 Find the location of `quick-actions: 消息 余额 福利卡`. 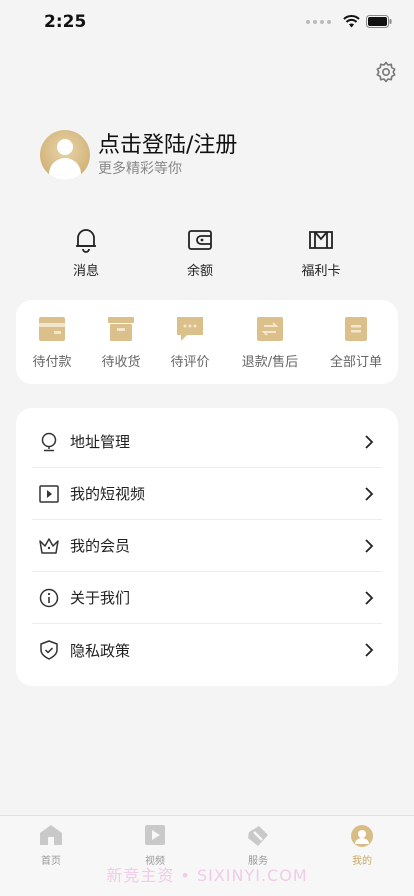

quick-actions: 消息 余额 福利卡 is located at coordinates (207, 256).